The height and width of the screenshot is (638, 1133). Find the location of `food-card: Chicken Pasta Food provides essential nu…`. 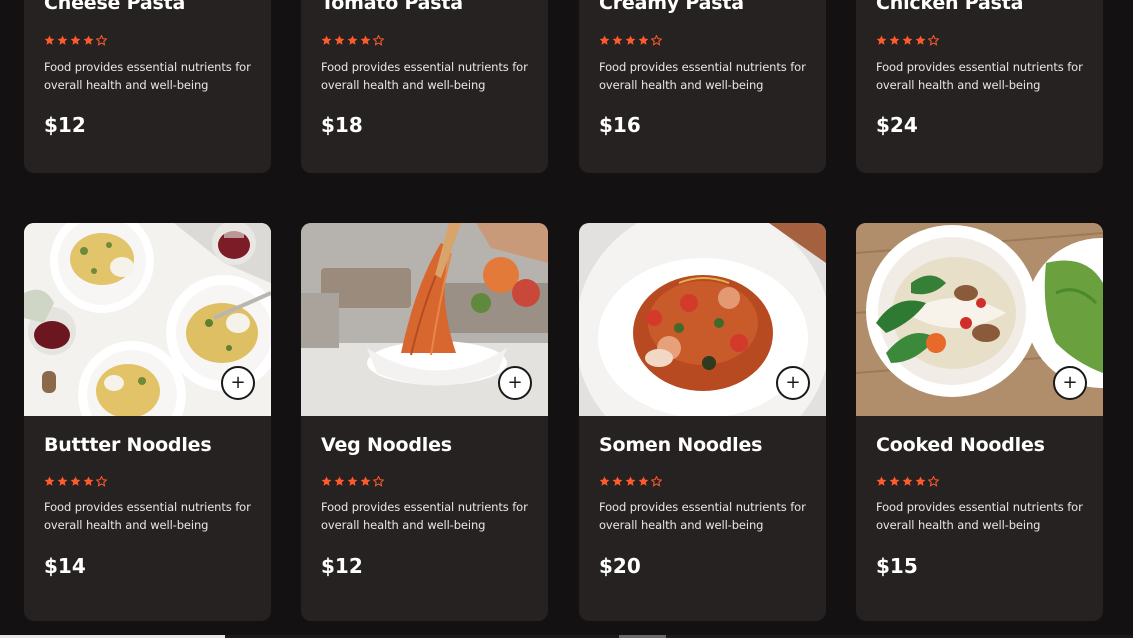

food-card: Chicken Pasta Food provides essential nu… is located at coordinates (979, 86).